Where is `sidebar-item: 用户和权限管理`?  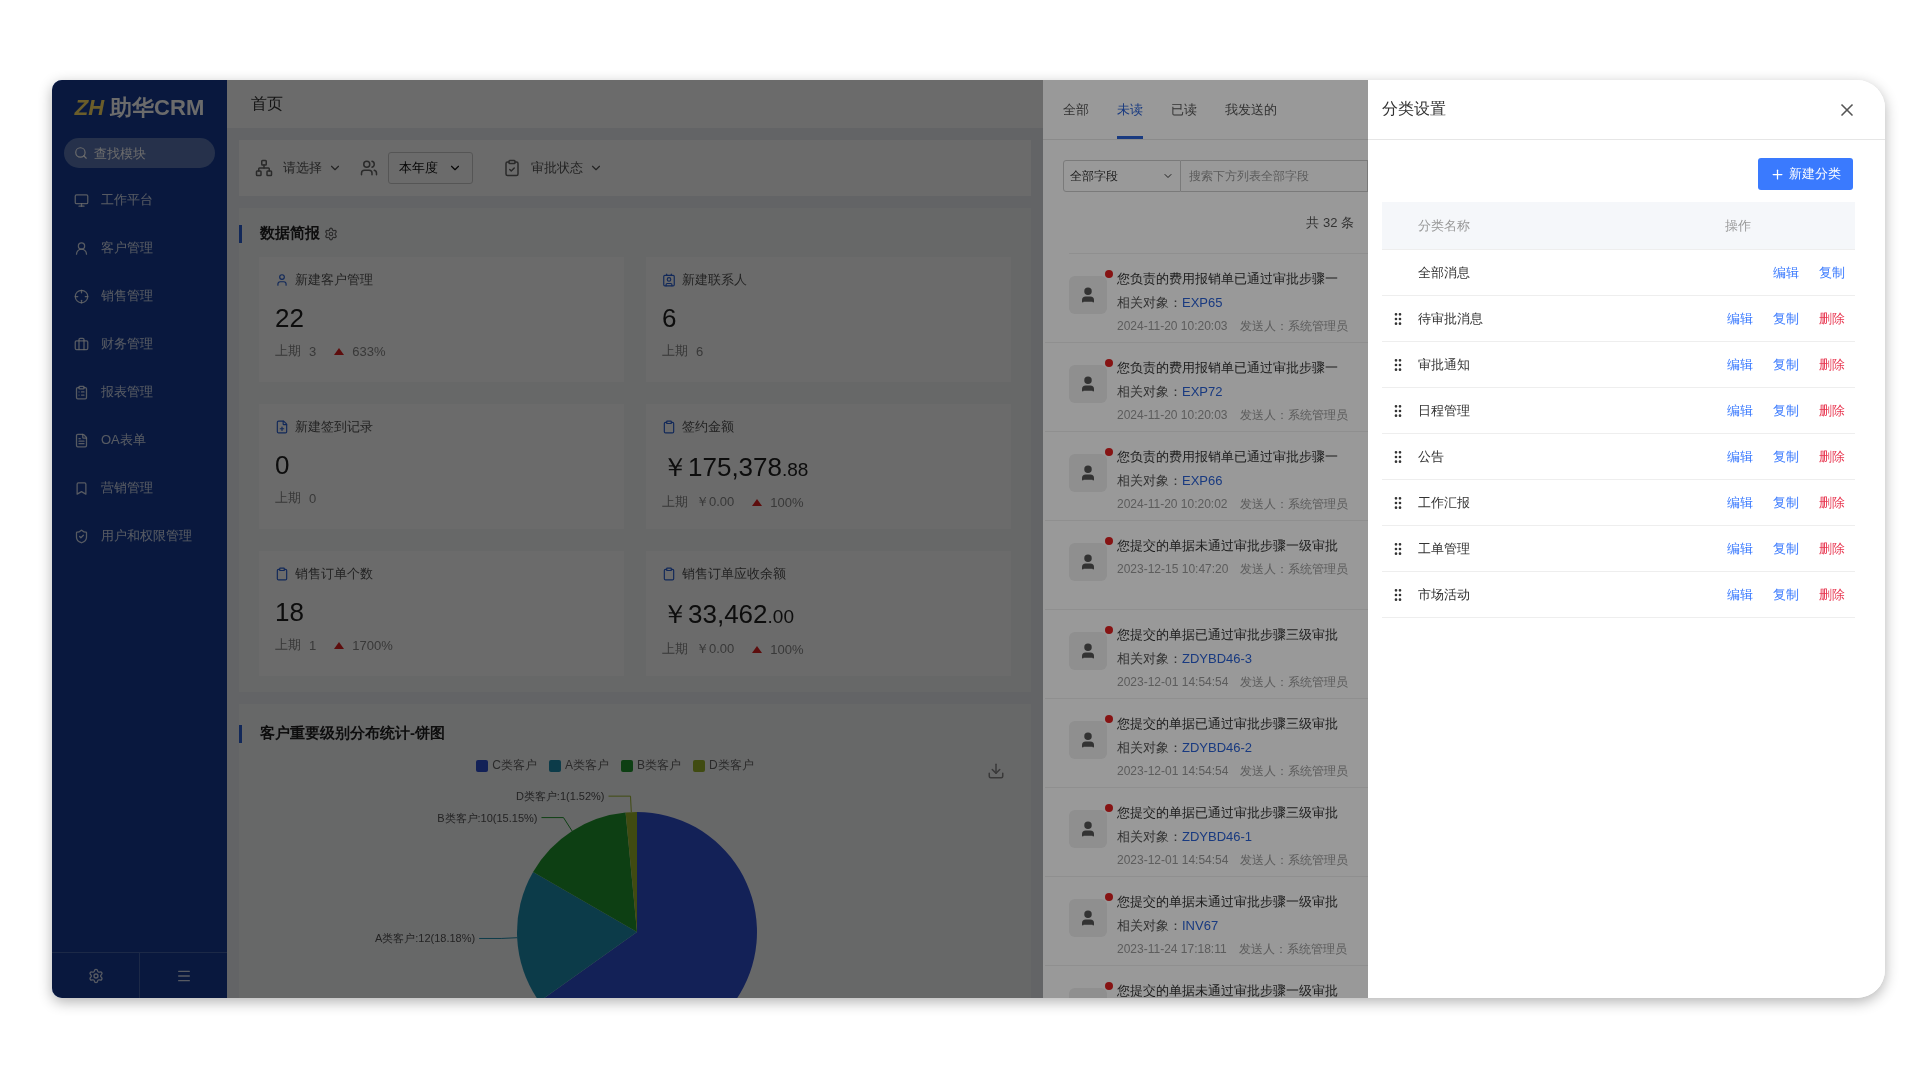 sidebar-item: 用户和权限管理 is located at coordinates (146, 536).